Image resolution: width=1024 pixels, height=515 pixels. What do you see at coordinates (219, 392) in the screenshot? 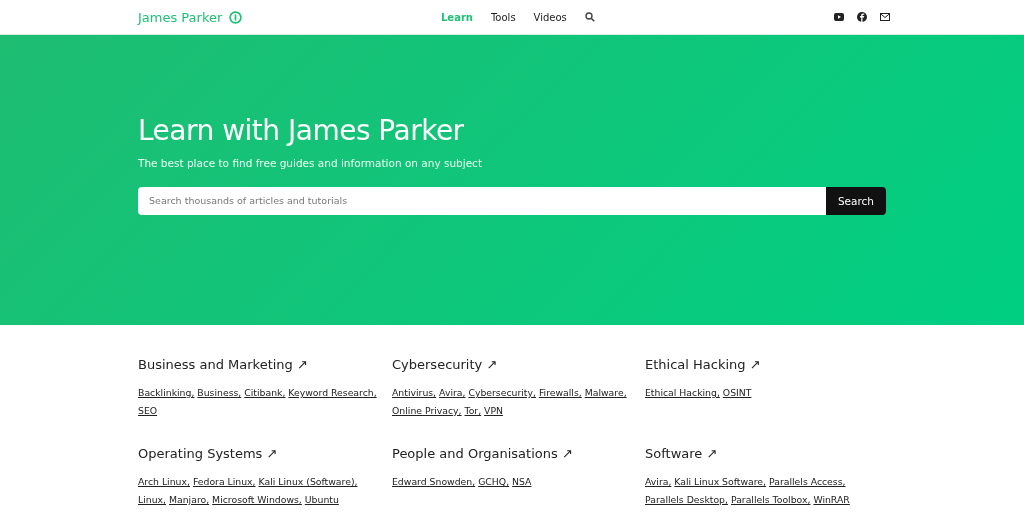
I see `topic-link: Business,` at bounding box center [219, 392].